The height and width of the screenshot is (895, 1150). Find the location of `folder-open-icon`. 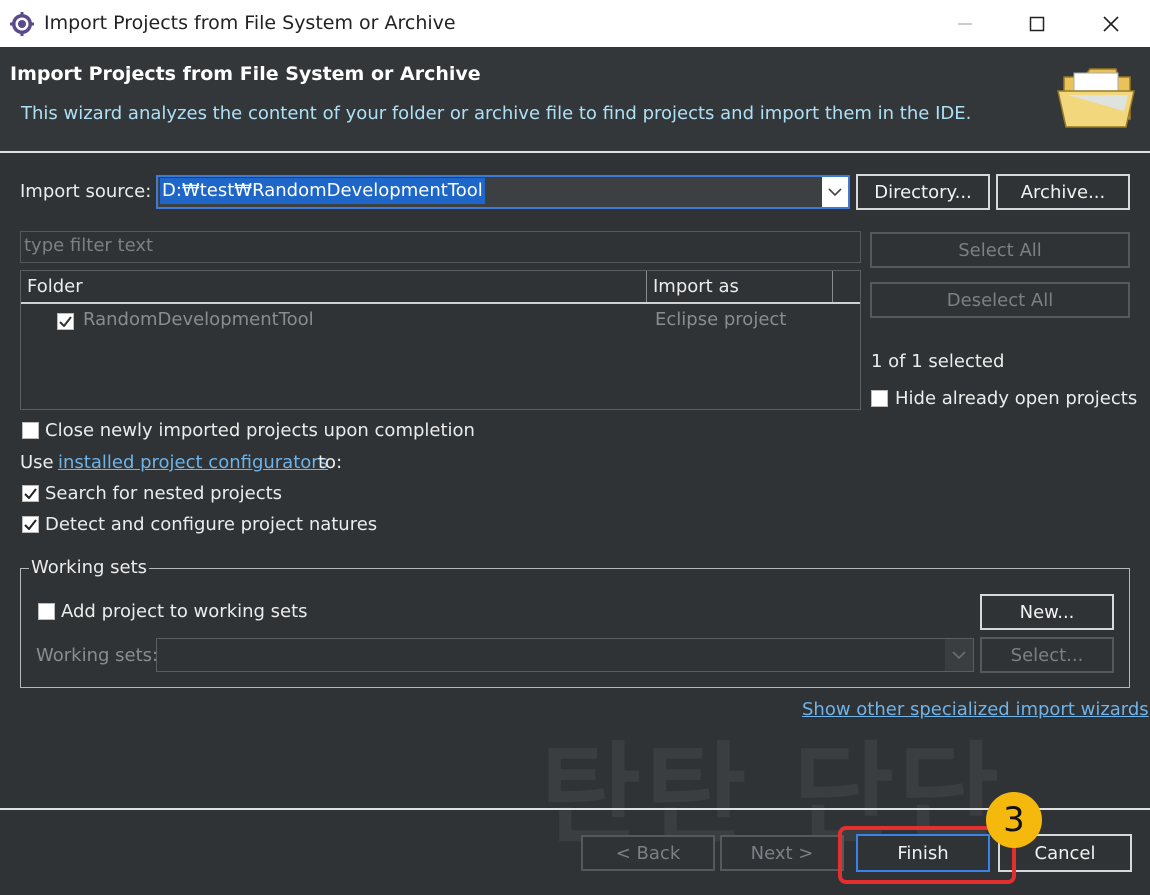

folder-open-icon is located at coordinates (1096, 98).